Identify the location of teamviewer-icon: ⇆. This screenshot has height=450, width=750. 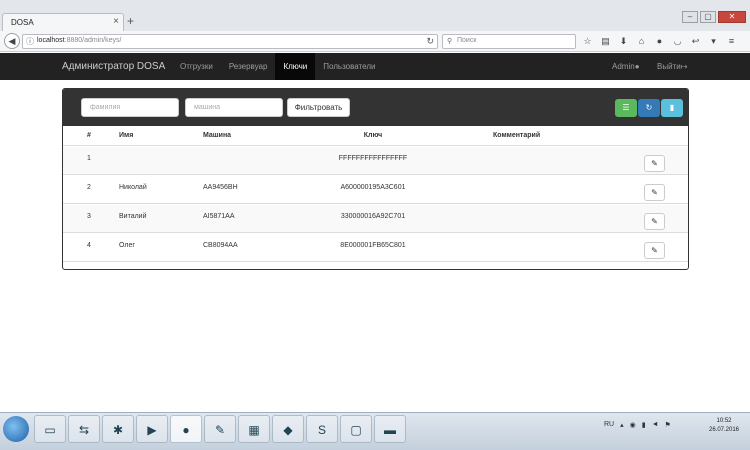
(84, 429).